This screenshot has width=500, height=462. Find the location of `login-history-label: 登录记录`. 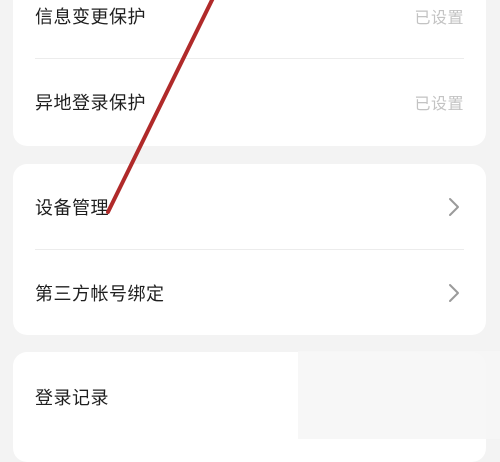

login-history-label: 登录记录 is located at coordinates (72, 398).